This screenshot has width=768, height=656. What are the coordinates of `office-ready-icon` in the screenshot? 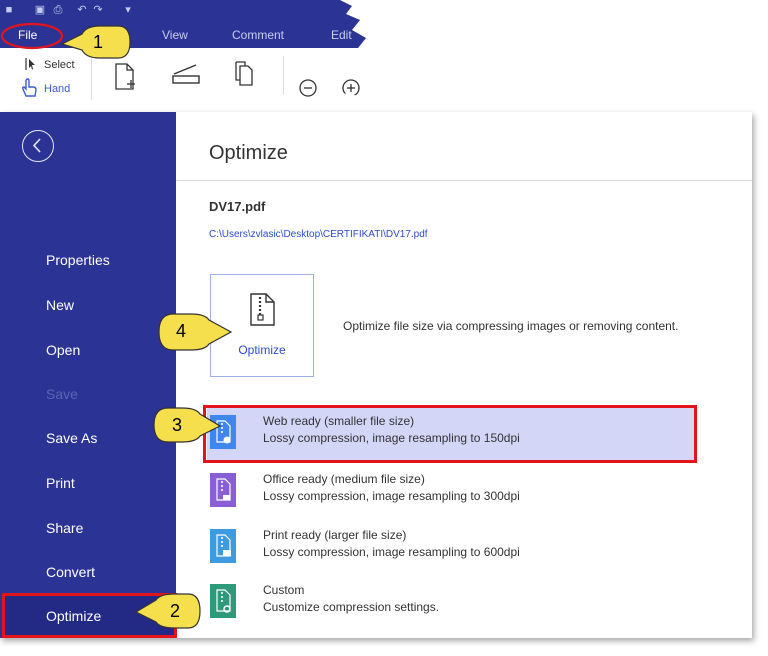 It's located at (223, 490).